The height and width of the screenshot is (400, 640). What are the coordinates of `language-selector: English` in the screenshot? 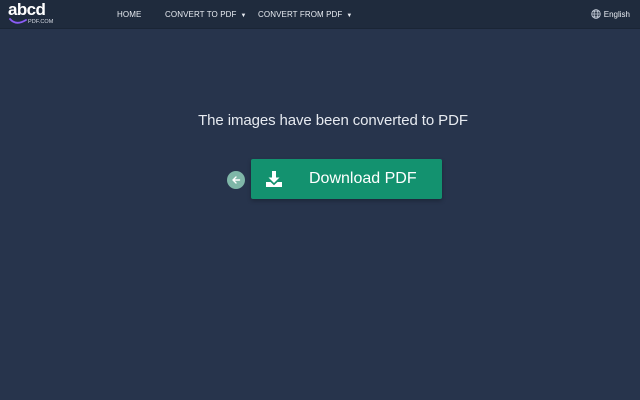 It's located at (610, 14).